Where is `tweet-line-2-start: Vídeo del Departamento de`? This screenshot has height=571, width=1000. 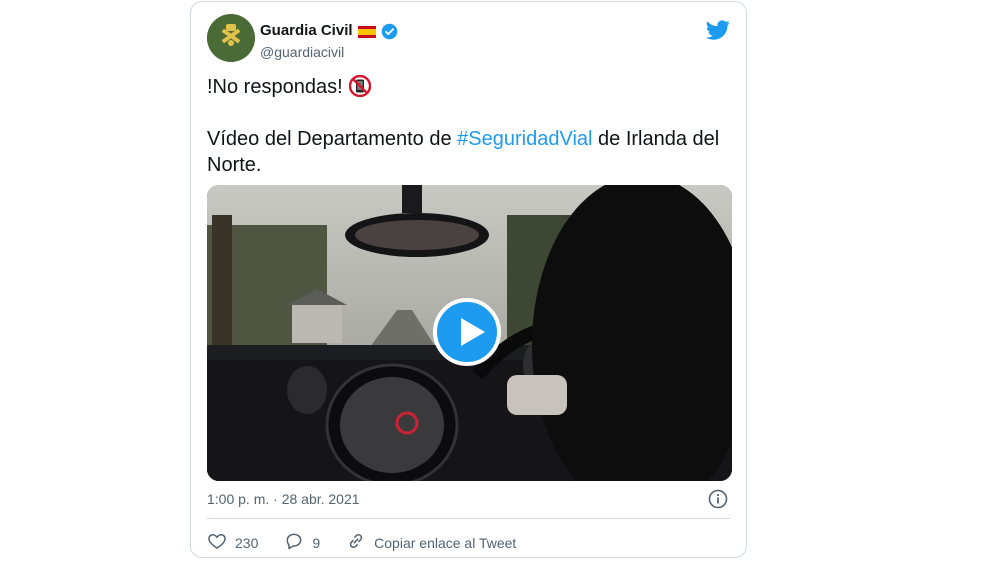
tweet-line-2-start: Vídeo del Departamento de is located at coordinates (332, 139).